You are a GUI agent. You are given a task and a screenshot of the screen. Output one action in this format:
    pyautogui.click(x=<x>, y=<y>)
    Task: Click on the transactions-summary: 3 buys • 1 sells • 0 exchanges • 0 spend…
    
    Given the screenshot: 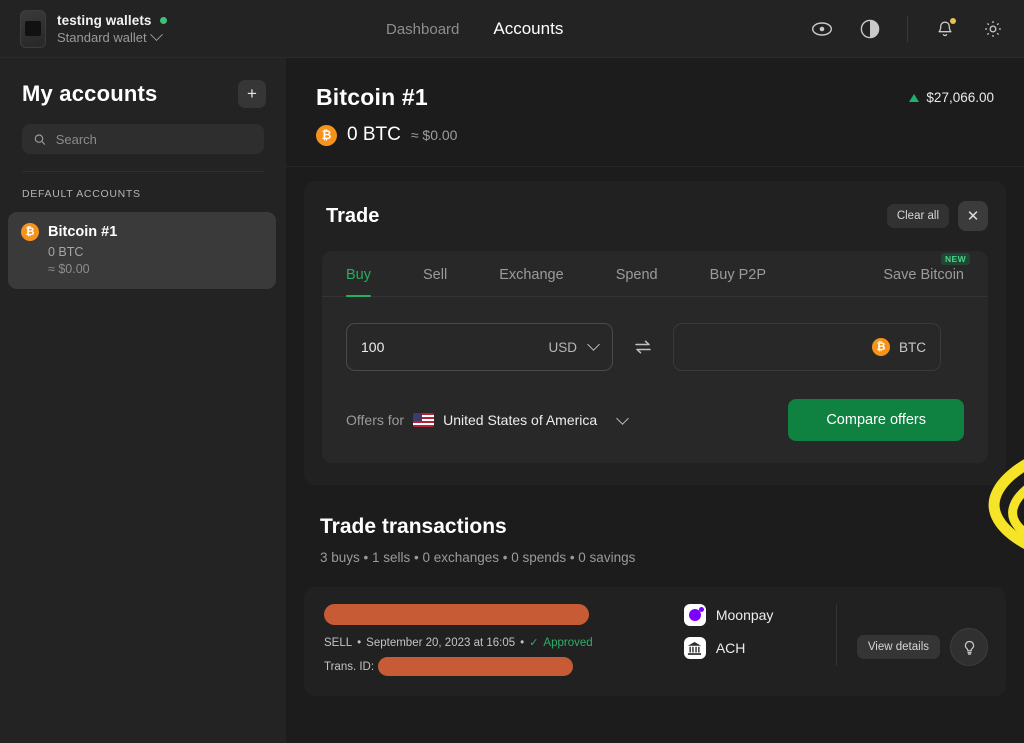 What is the action you would take?
    pyautogui.click(x=478, y=557)
    